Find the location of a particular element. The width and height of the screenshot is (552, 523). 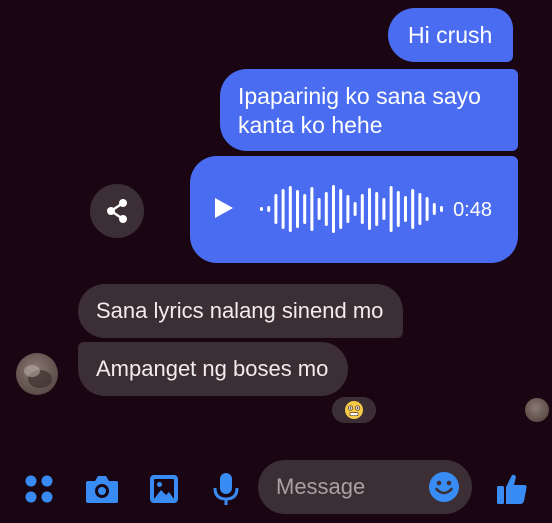

share-button is located at coordinates (117, 211).